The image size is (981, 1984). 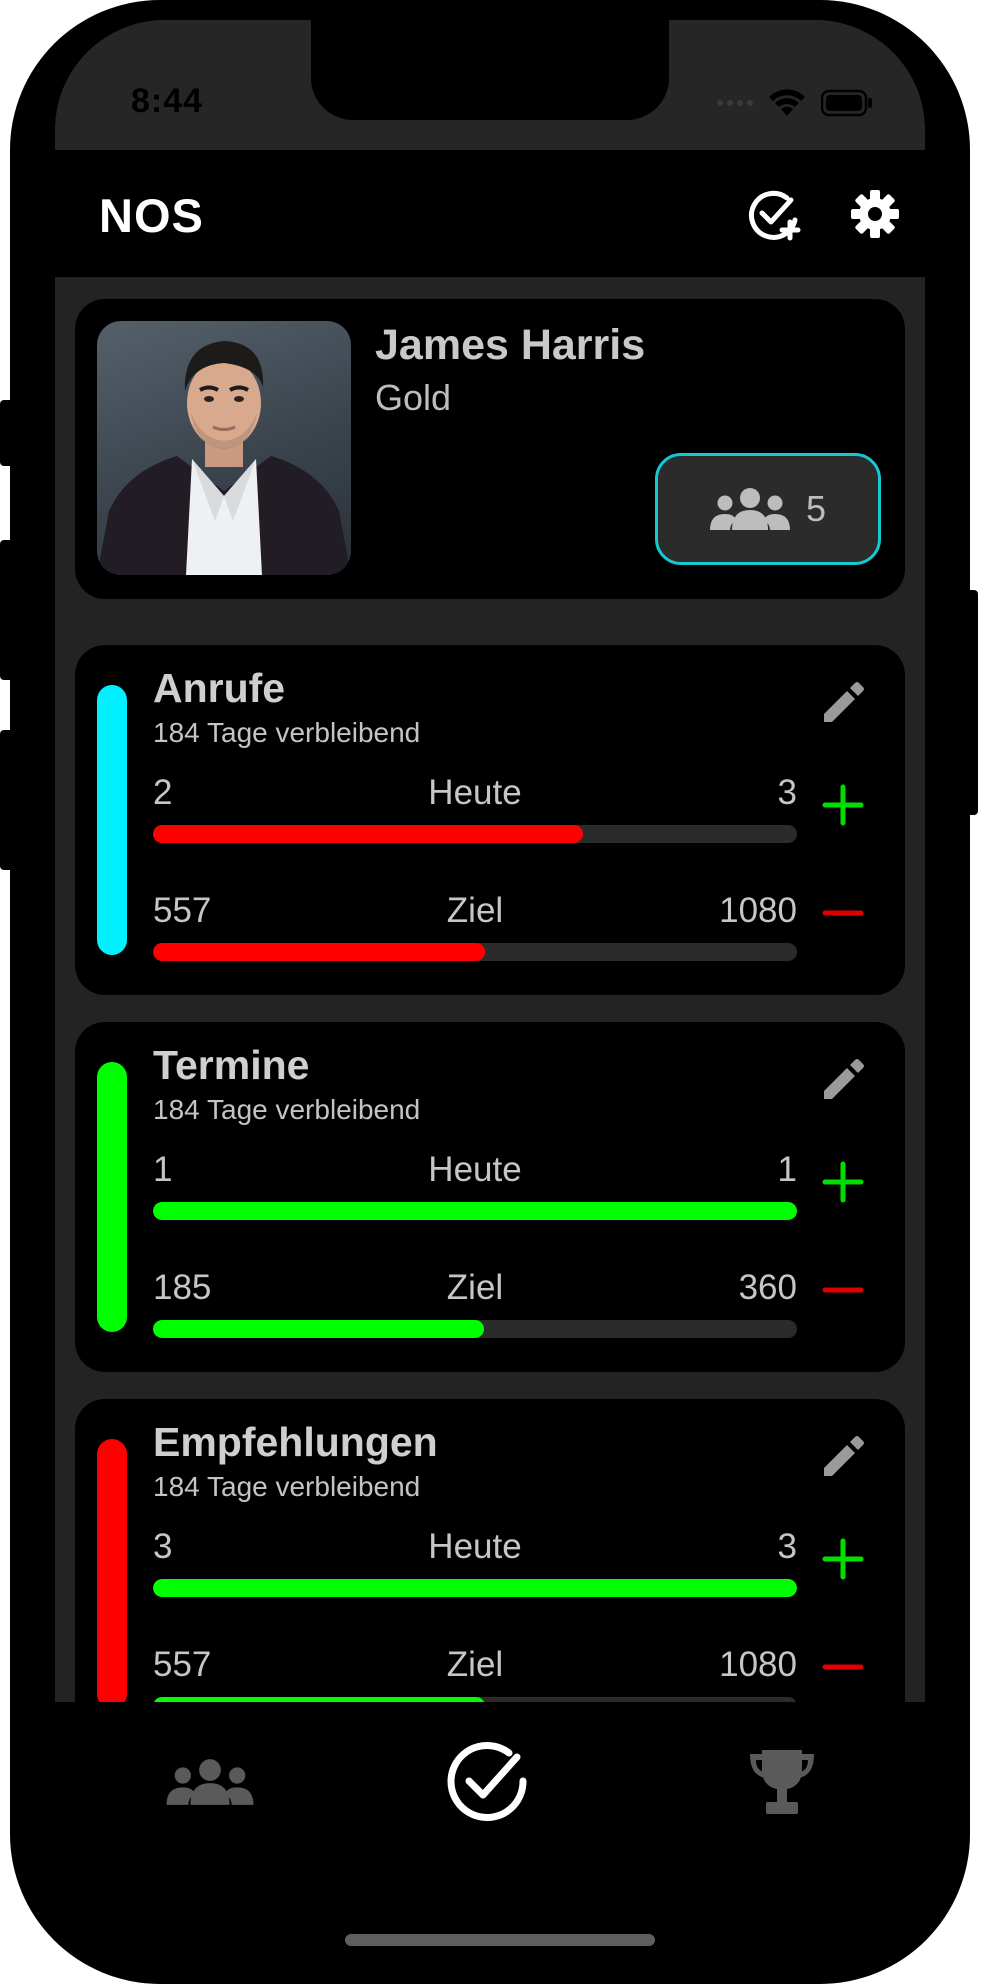 I want to click on app-bar: NOS, so click(x=490, y=213).